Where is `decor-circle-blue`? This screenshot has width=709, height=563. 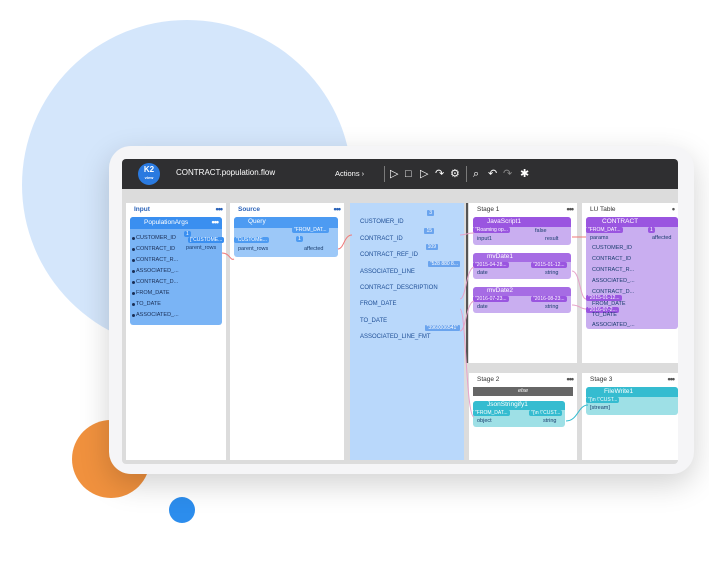 decor-circle-blue is located at coordinates (182, 510).